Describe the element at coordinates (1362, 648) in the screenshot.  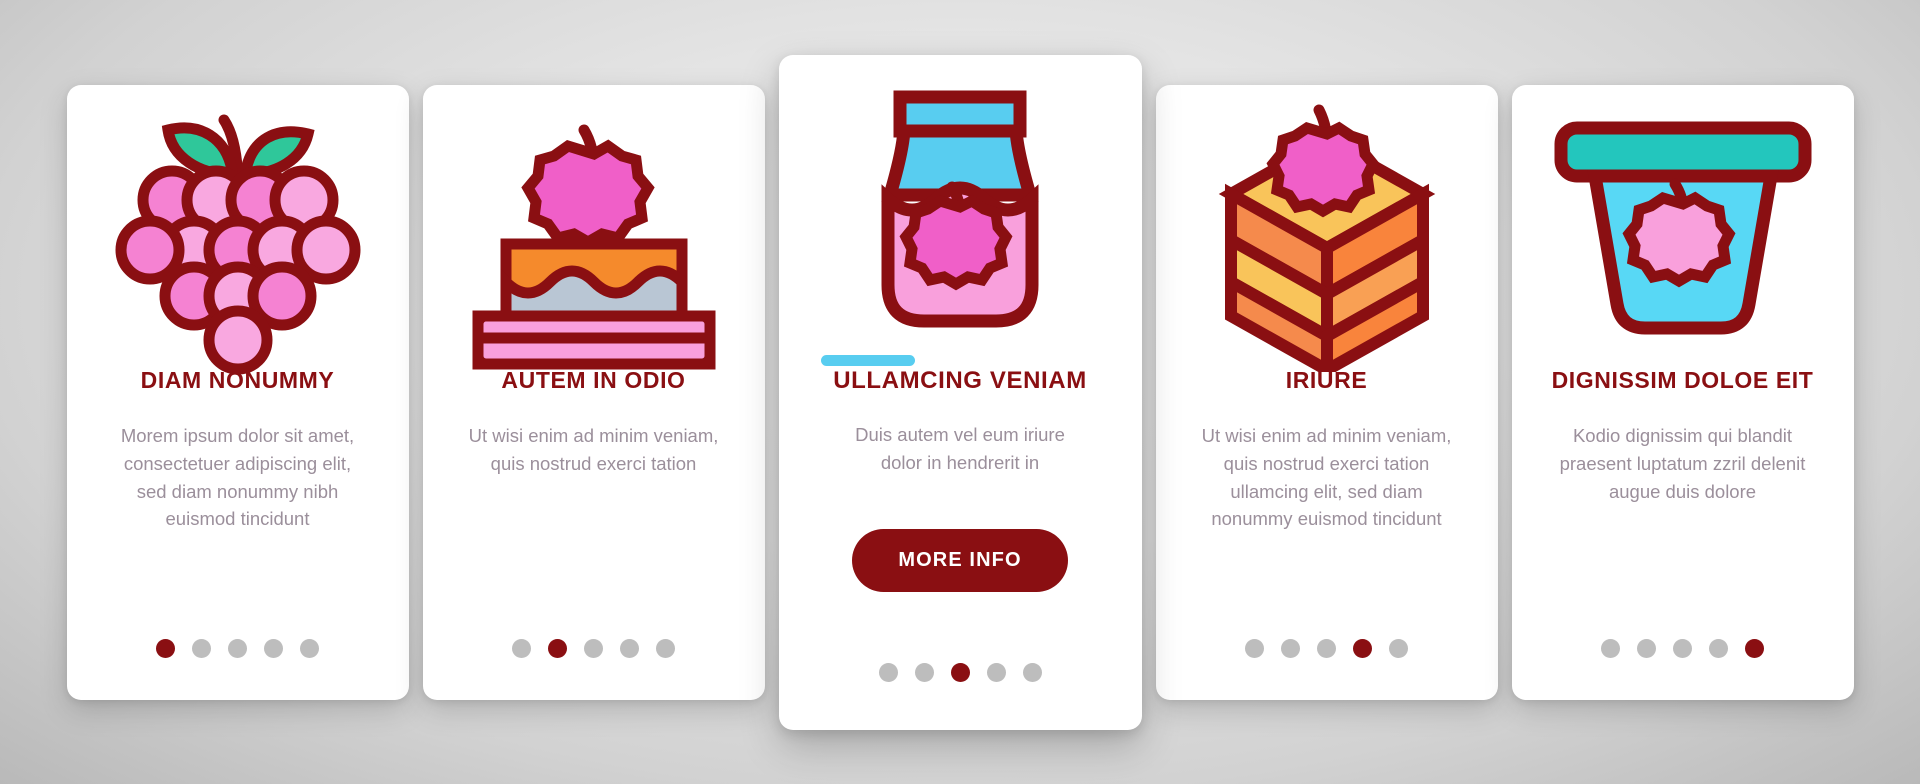
I see `pagination-dot-4-active` at that location.